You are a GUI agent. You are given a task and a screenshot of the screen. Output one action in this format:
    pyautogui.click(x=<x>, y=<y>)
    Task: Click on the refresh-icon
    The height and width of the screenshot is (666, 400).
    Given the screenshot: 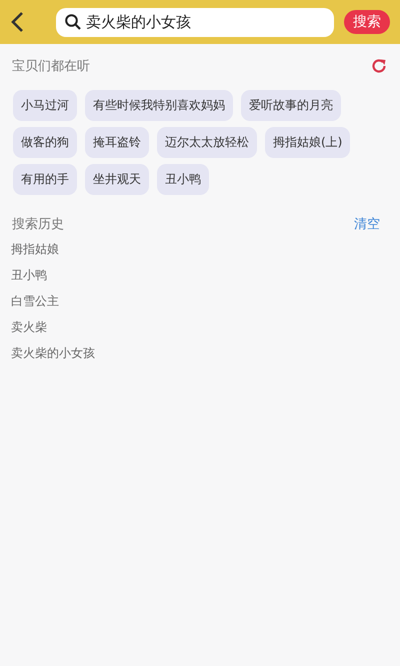 What is the action you would take?
    pyautogui.click(x=379, y=66)
    